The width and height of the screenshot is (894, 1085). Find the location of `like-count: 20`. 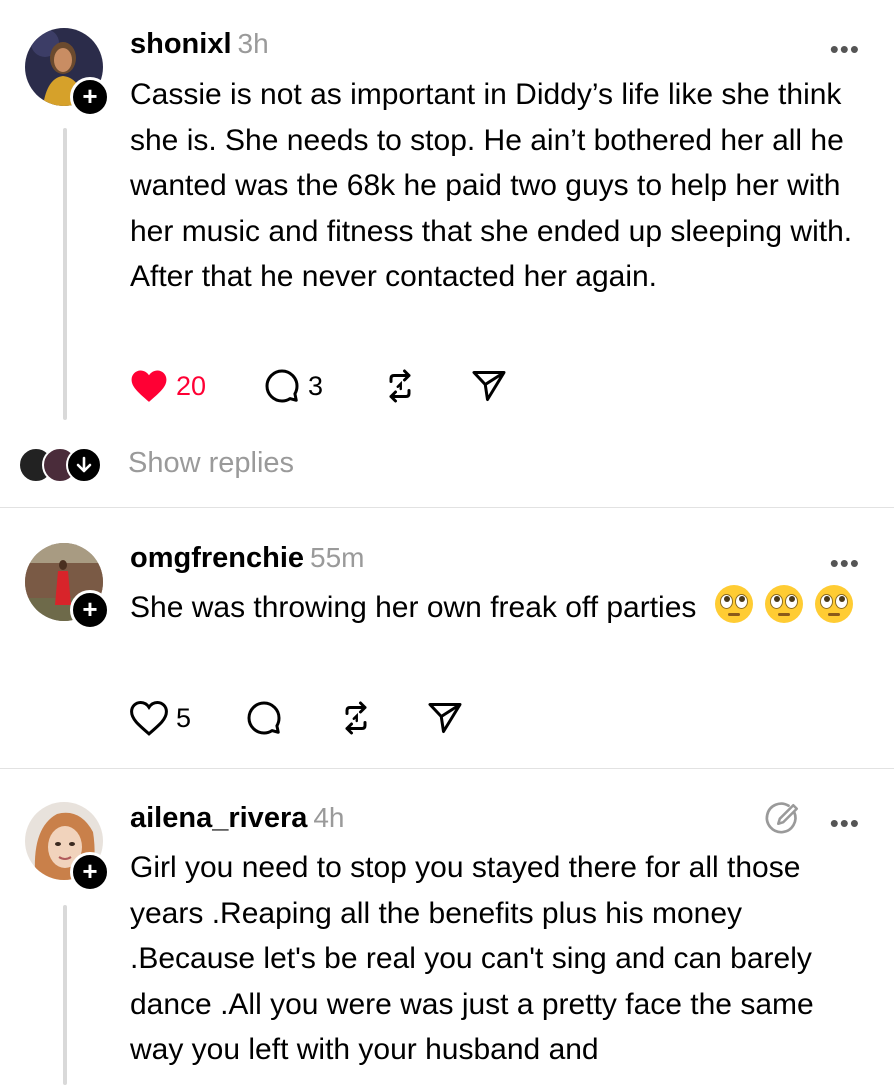

like-count: 20 is located at coordinates (191, 385).